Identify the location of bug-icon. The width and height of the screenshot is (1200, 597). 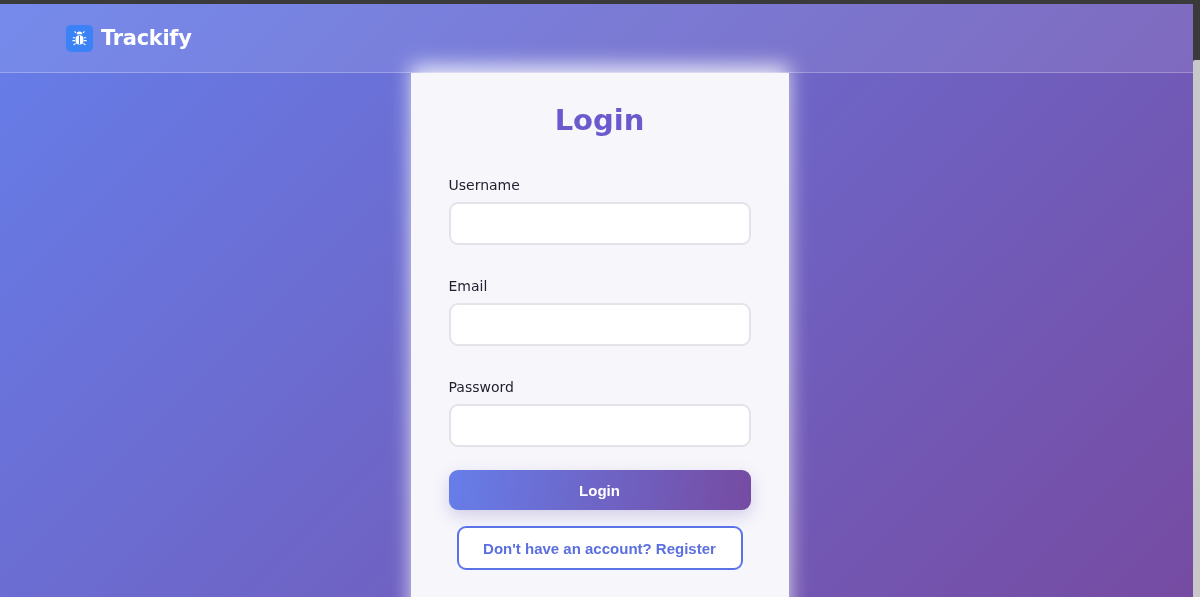
(79, 38).